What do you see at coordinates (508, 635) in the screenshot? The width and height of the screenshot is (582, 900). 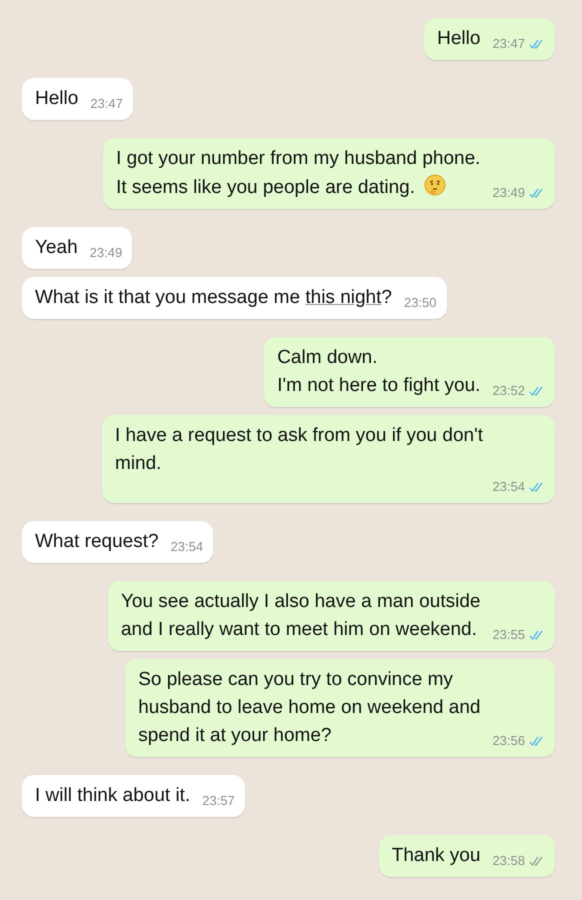 I see `message-time: 23:55` at bounding box center [508, 635].